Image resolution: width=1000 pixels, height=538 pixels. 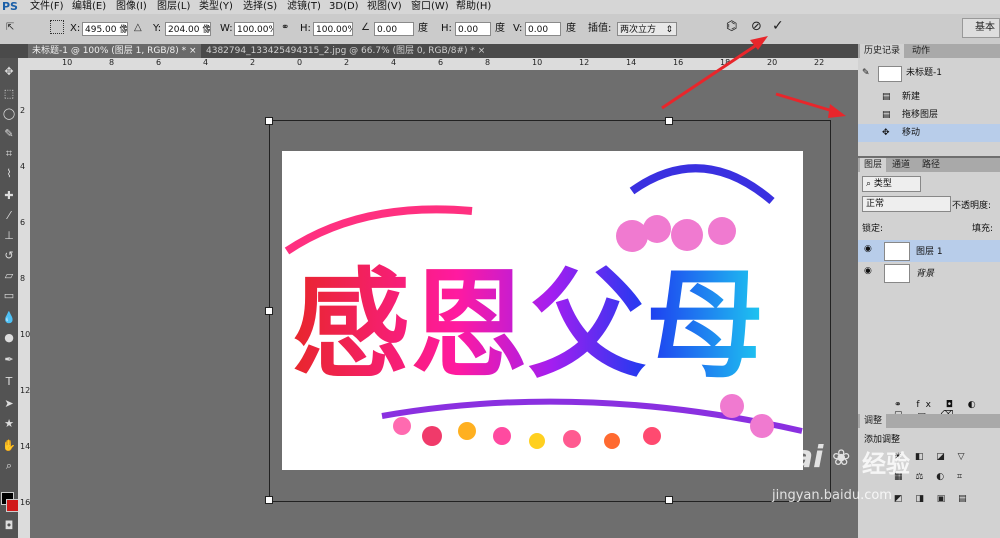 What do you see at coordinates (131, 7) in the screenshot?
I see `menu-image: 图像(I)` at bounding box center [131, 7].